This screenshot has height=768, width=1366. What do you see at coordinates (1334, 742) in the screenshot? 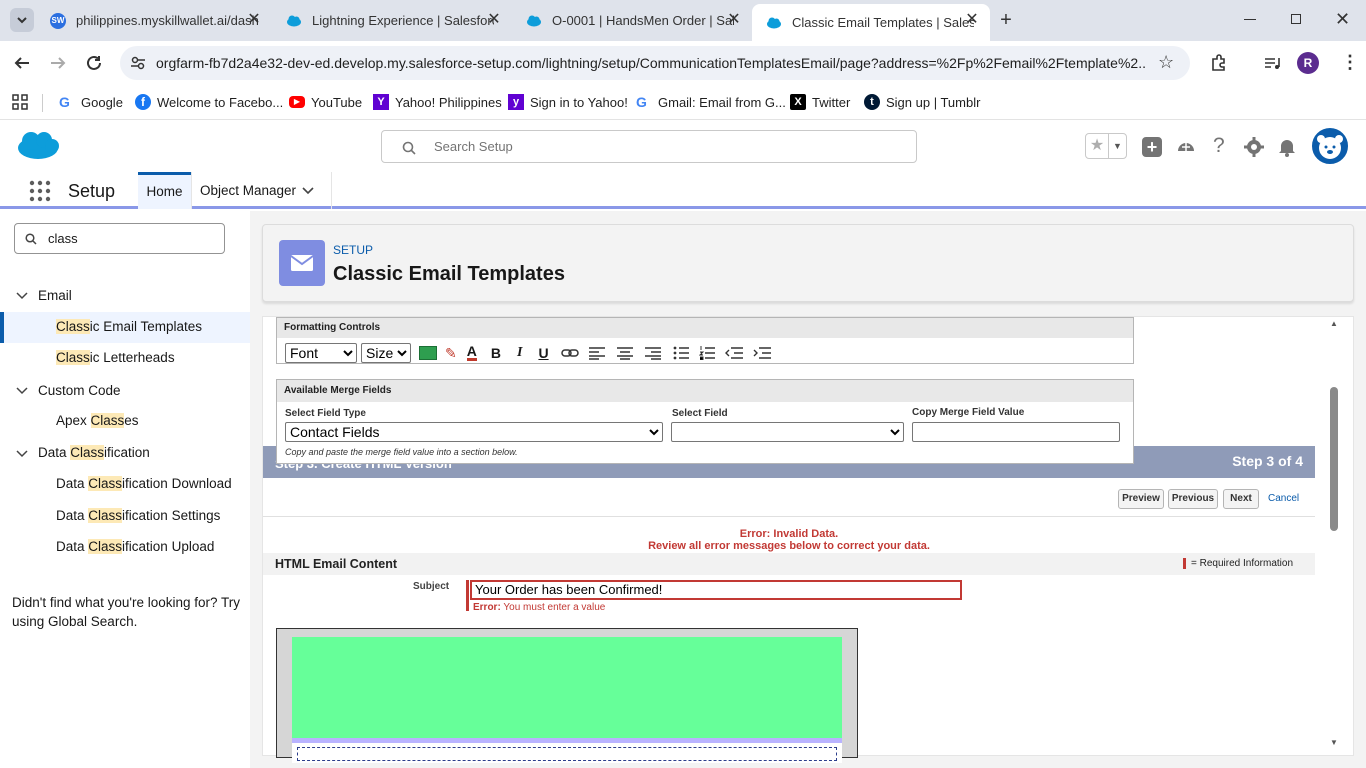
I see `scroll-down-icon: ▼` at bounding box center [1334, 742].